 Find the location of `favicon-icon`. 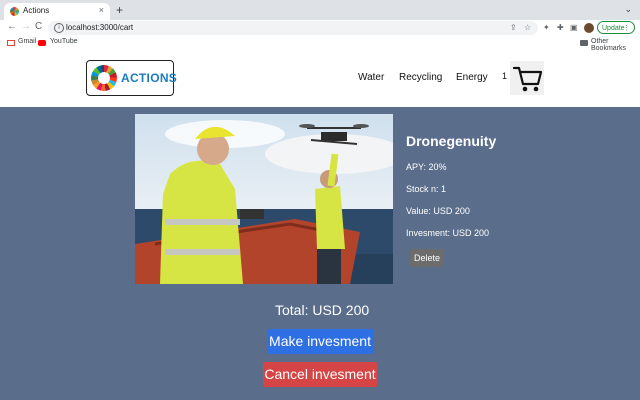

favicon-icon is located at coordinates (14, 11).